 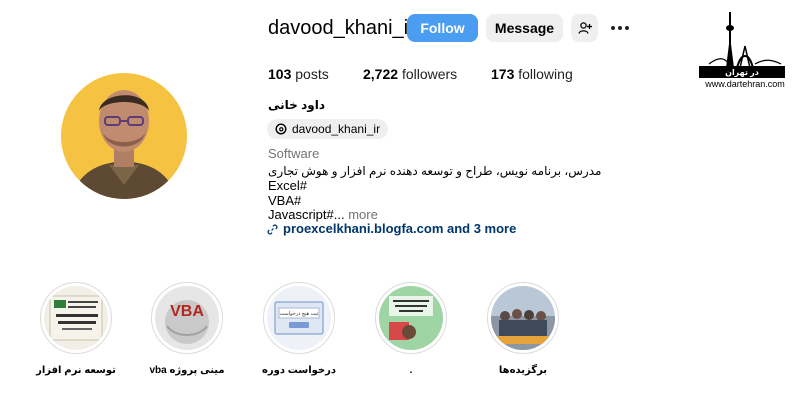 I want to click on bio-line: VBA#, so click(x=285, y=200).